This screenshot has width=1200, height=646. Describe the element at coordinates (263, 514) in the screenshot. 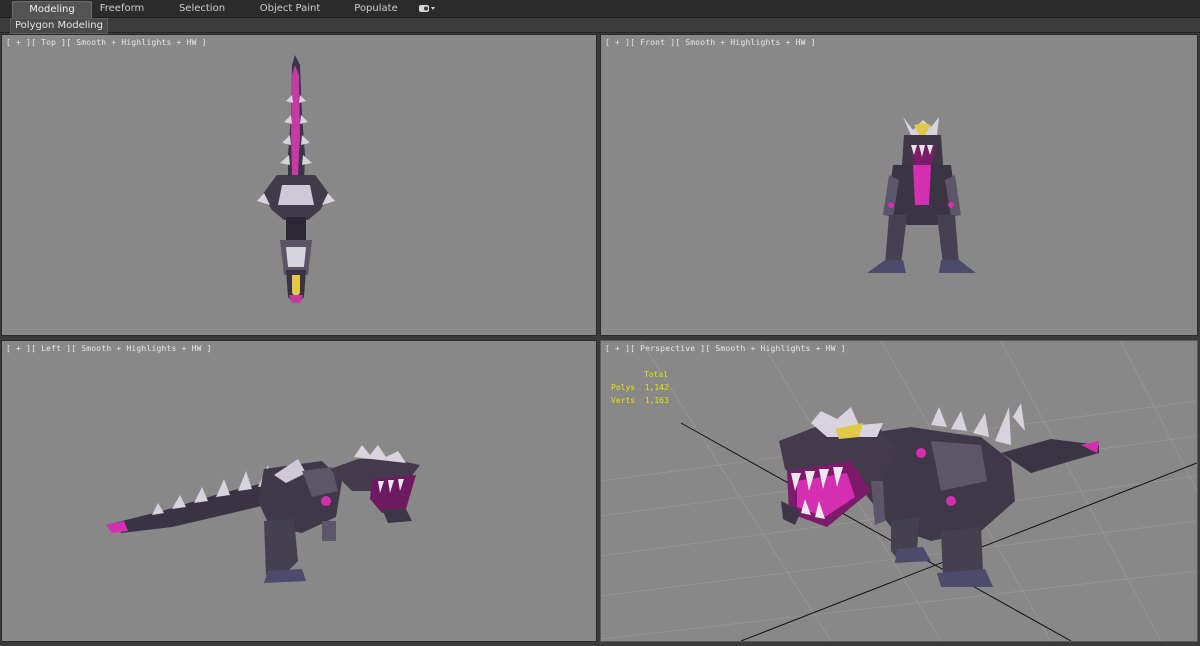

I see `dinosaur-model-left-view` at that location.